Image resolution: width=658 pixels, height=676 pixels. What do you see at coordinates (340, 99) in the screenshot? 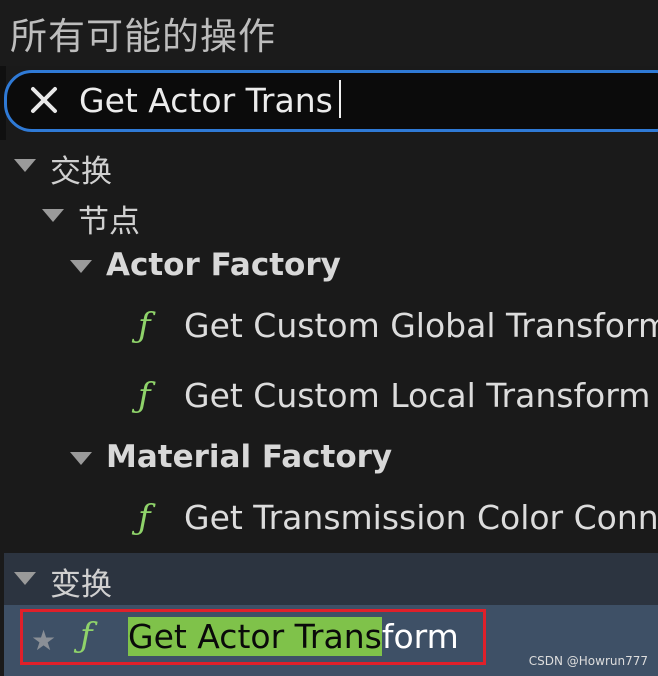
I see `text-caret` at bounding box center [340, 99].